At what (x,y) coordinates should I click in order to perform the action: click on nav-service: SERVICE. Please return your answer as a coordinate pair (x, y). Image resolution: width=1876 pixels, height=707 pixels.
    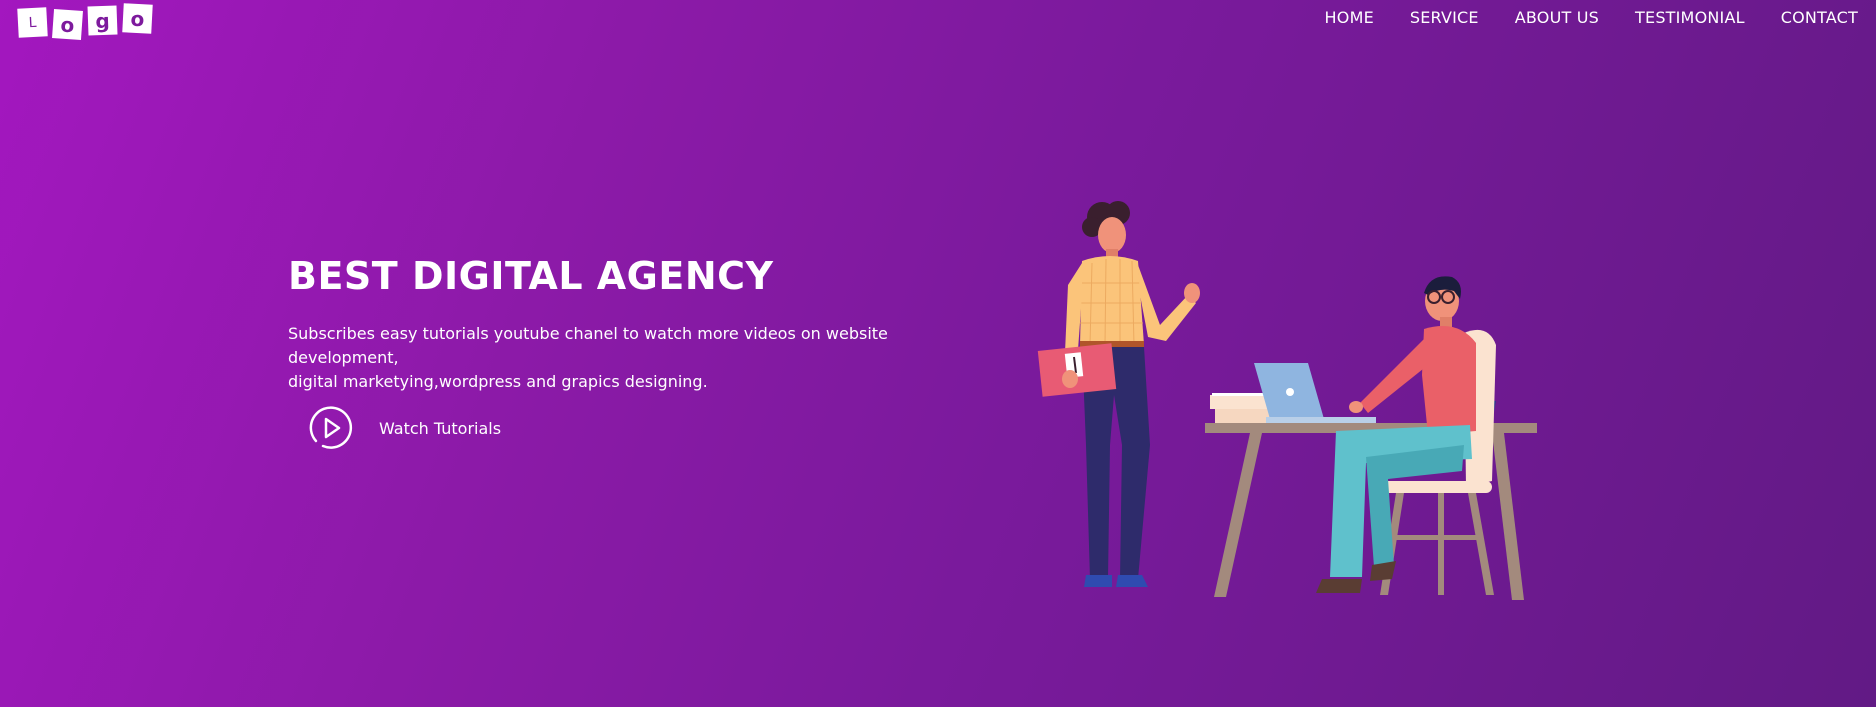
    Looking at the image, I should click on (1444, 17).